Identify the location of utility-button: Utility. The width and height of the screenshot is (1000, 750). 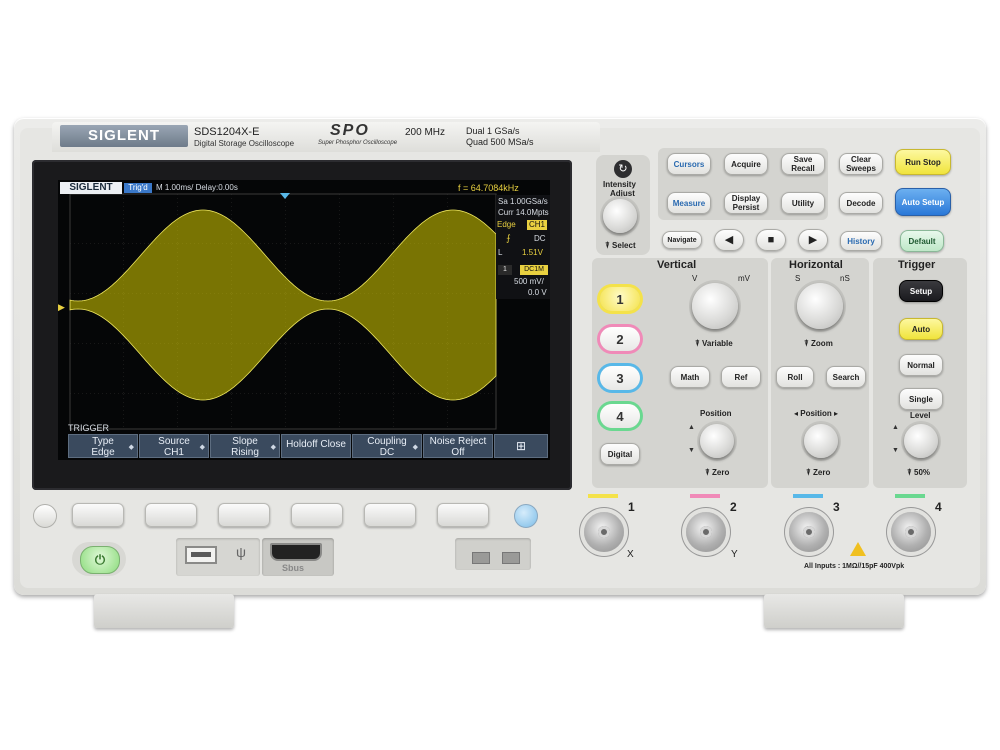
(803, 203).